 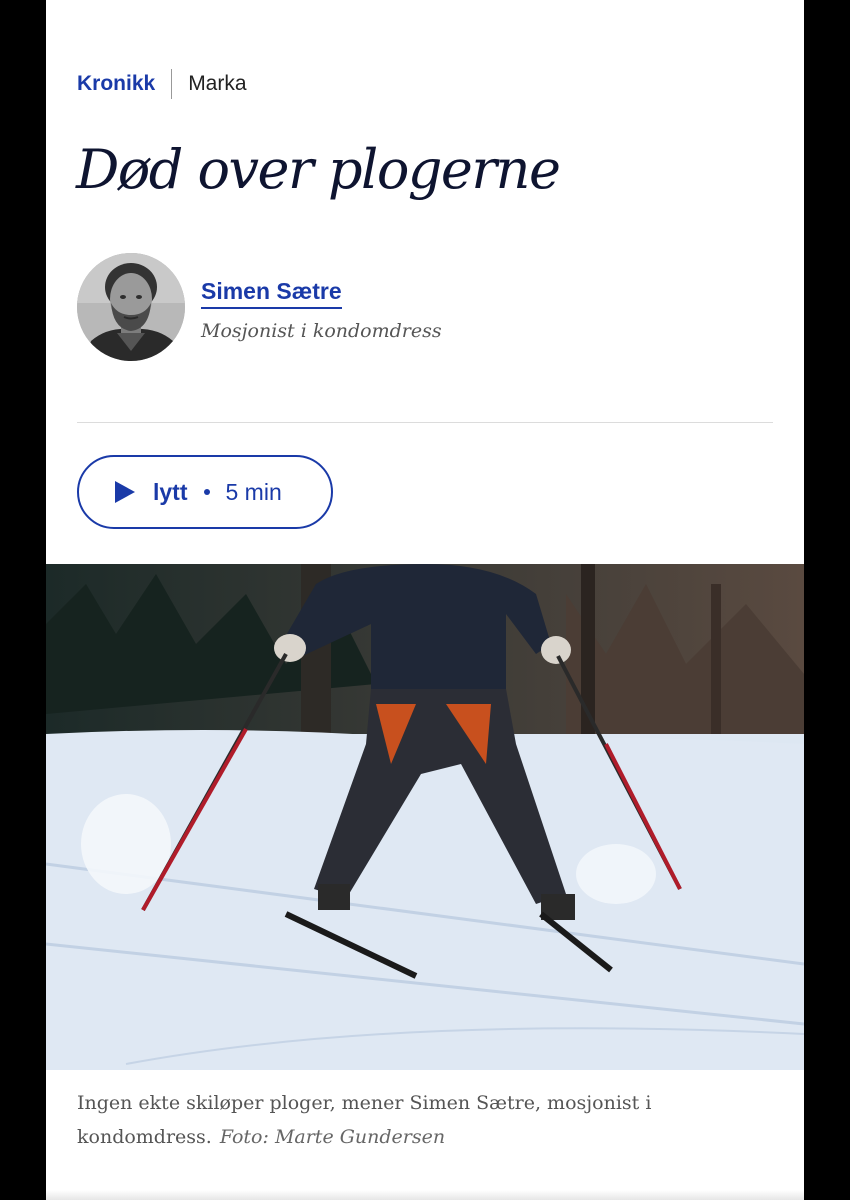 I want to click on listen-button: lytt 5 min, so click(x=205, y=492).